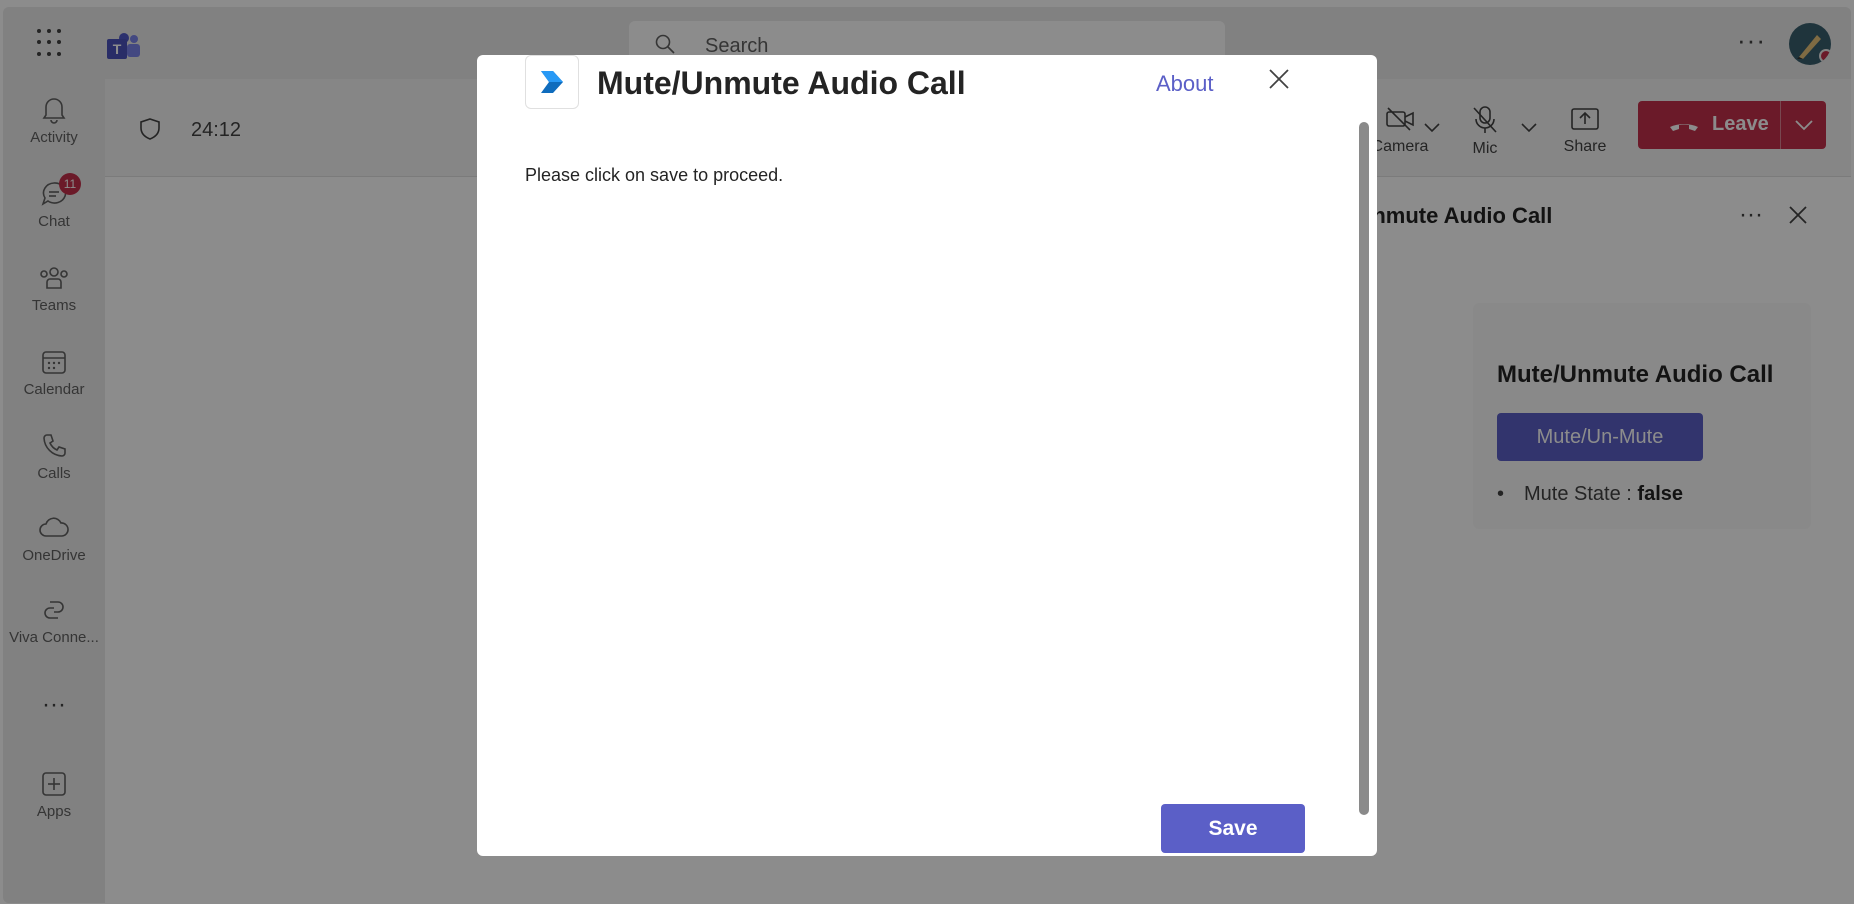 The width and height of the screenshot is (1854, 904). Describe the element at coordinates (1279, 79) in the screenshot. I see `close-icon` at that location.